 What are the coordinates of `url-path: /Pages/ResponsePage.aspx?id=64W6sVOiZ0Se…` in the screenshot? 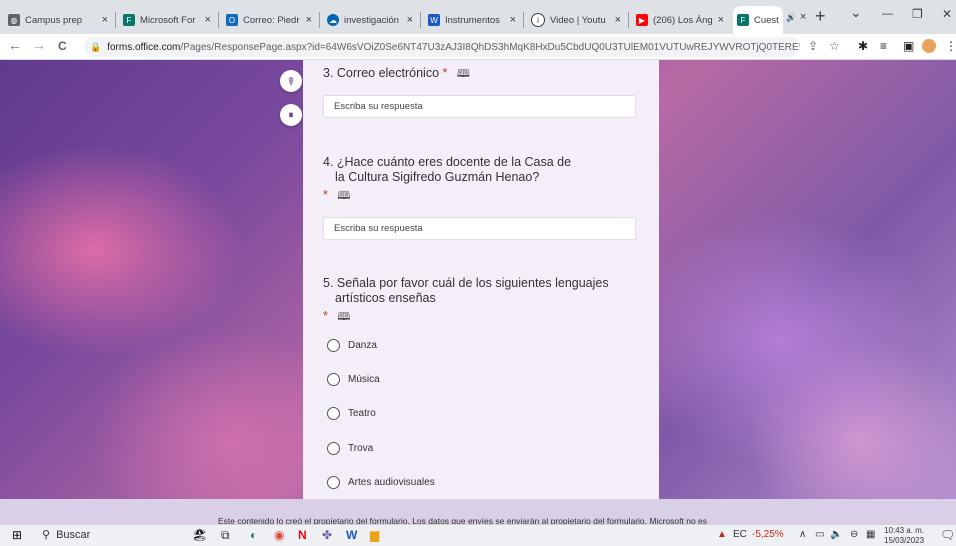 It's located at (490, 47).